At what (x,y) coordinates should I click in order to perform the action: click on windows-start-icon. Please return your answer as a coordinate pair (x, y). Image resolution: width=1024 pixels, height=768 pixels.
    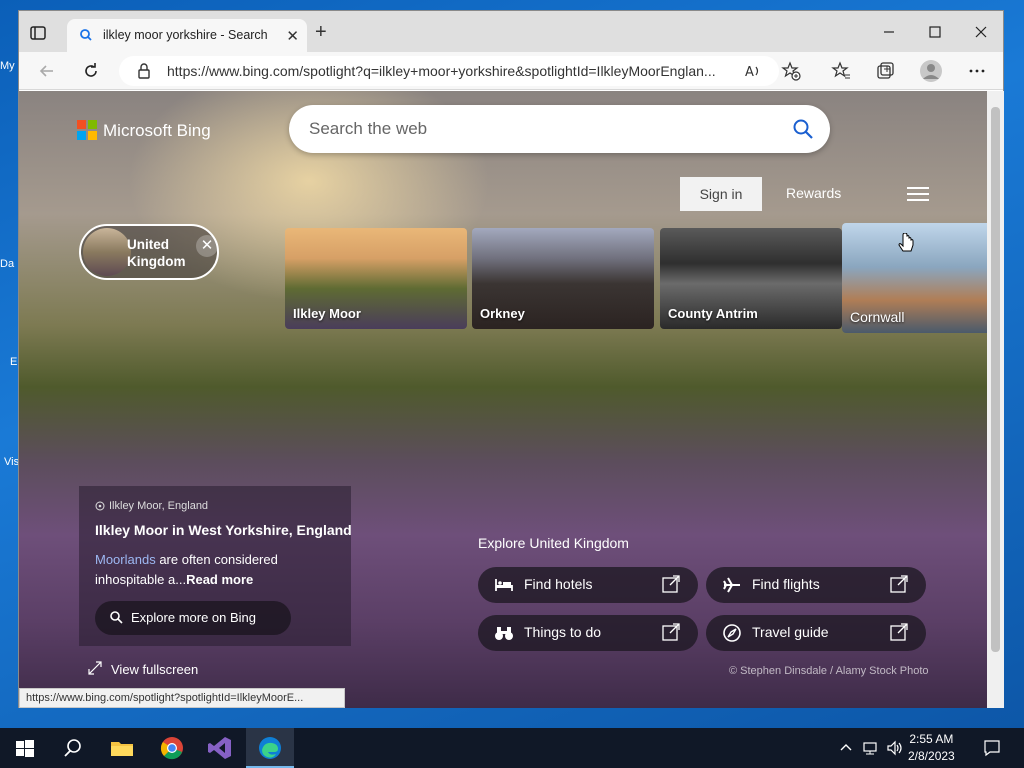
    Looking at the image, I should click on (26, 748).